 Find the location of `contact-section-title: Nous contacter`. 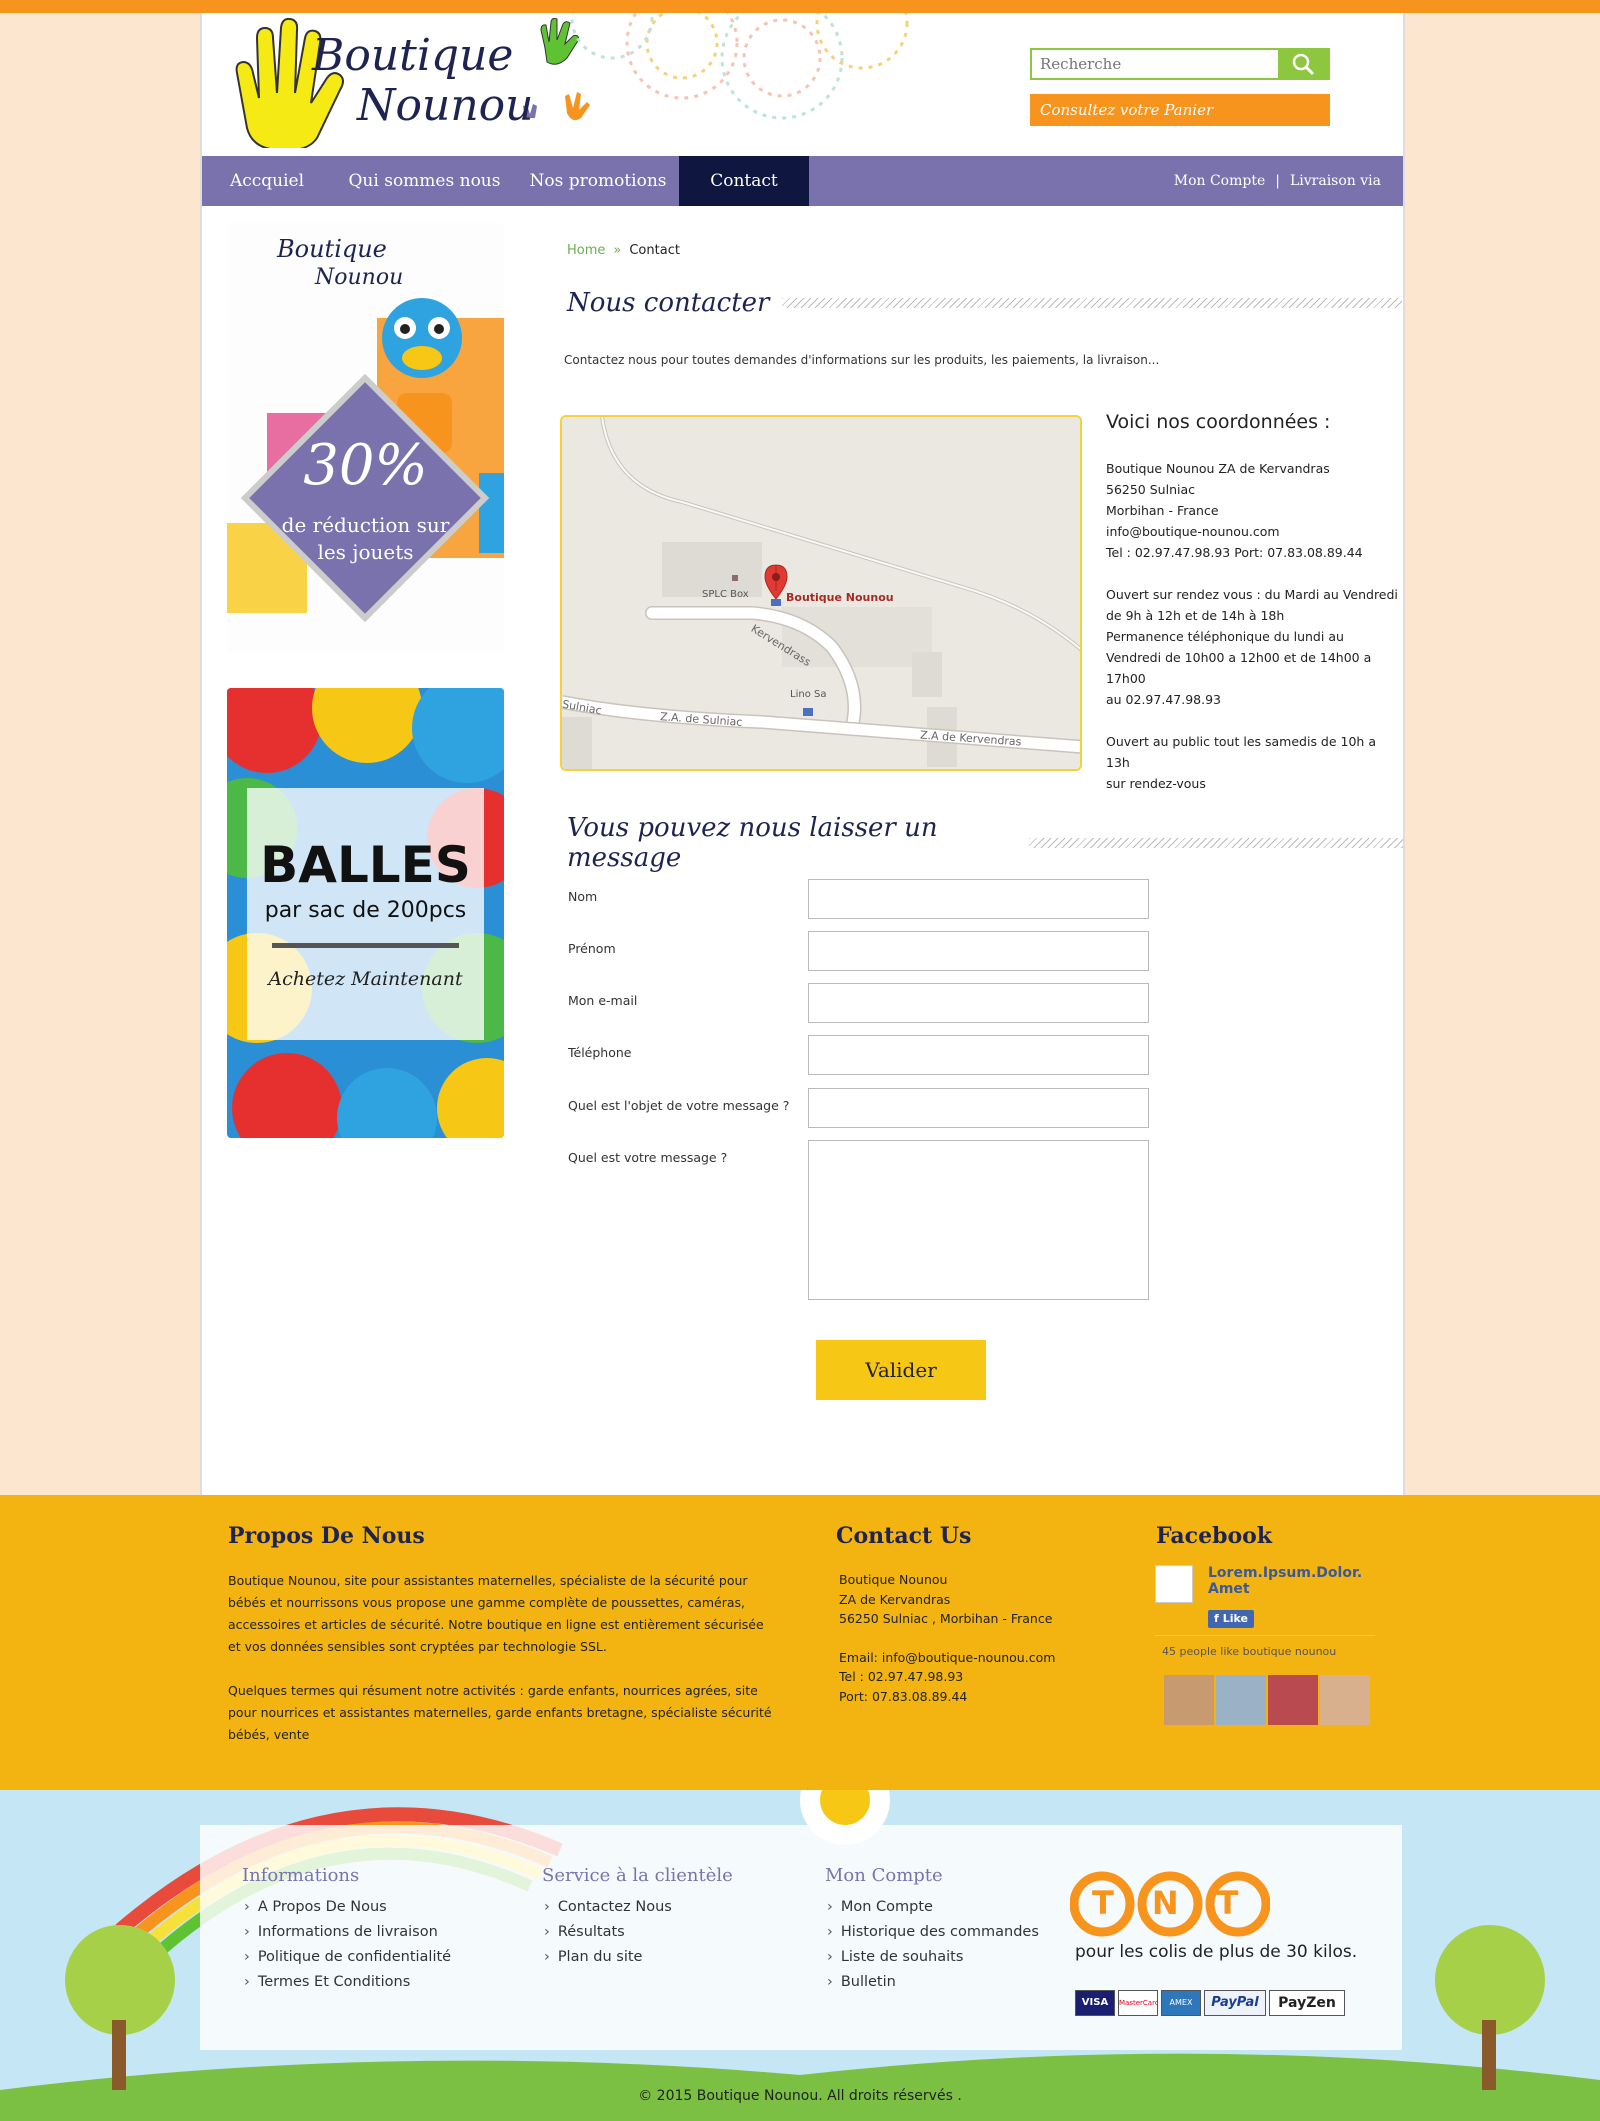

contact-section-title: Nous contacter is located at coordinates (984, 303).